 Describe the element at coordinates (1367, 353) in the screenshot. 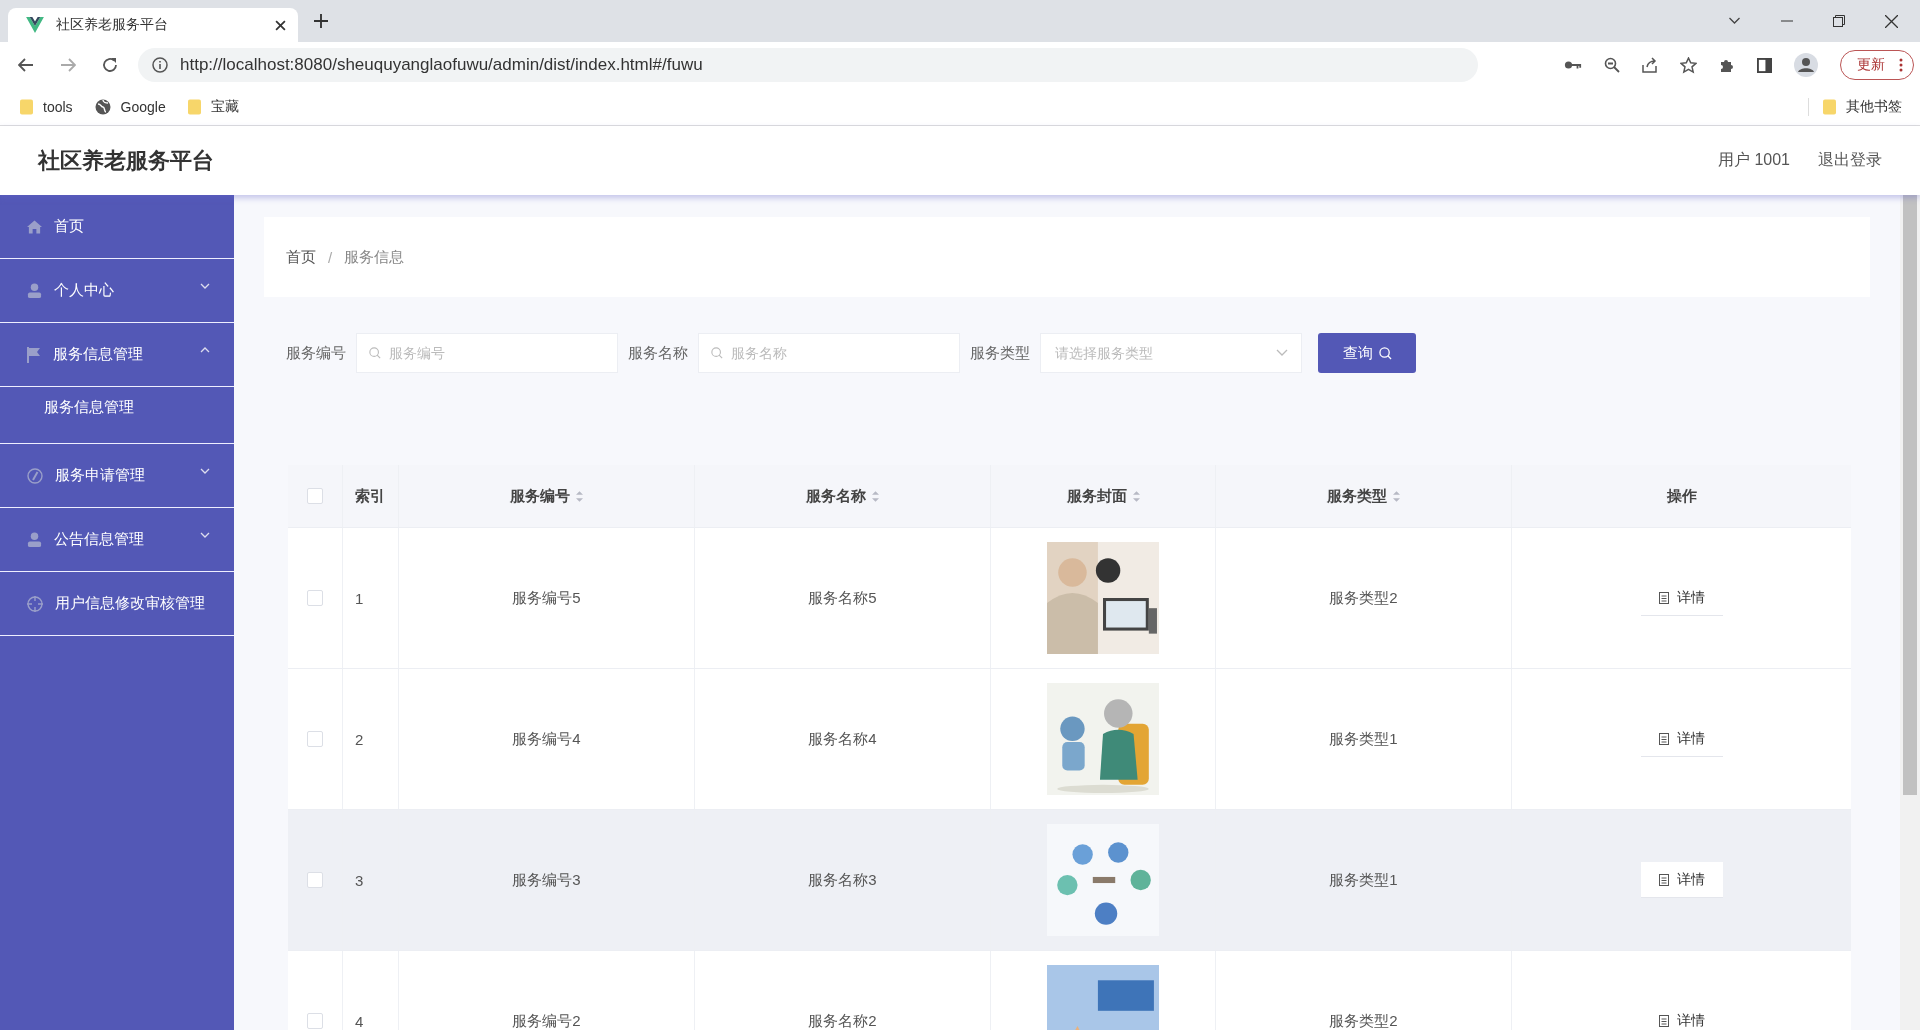

I see `search-button: 查询` at that location.